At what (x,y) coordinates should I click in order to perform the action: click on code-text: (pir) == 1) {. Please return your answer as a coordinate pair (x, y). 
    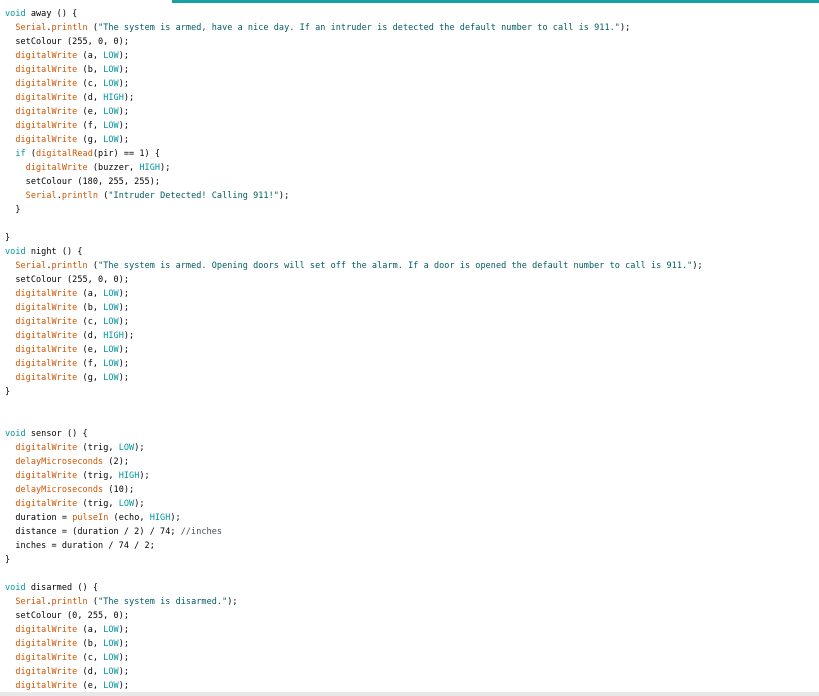
    Looking at the image, I should click on (126, 154).